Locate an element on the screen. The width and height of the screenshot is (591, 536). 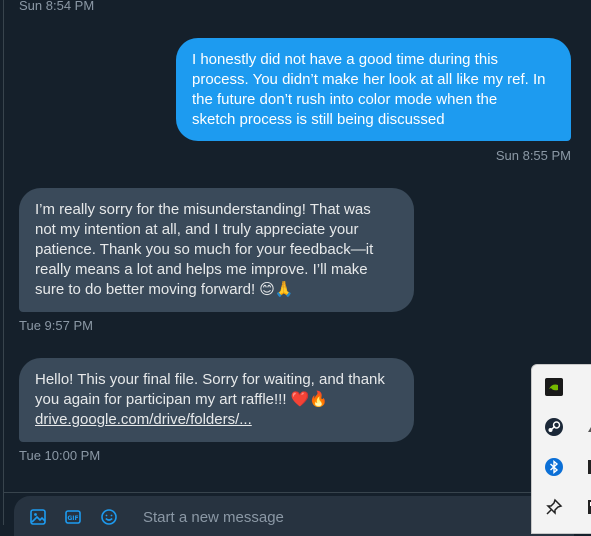
gif-icon: GIF is located at coordinates (73, 517).